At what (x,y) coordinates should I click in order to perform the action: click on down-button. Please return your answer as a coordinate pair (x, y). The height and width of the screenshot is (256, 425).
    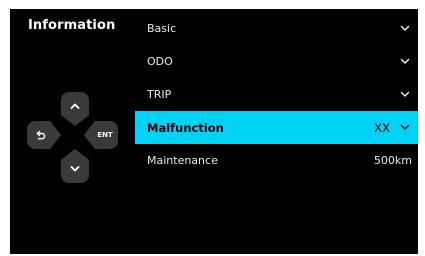
    Looking at the image, I should click on (75, 166).